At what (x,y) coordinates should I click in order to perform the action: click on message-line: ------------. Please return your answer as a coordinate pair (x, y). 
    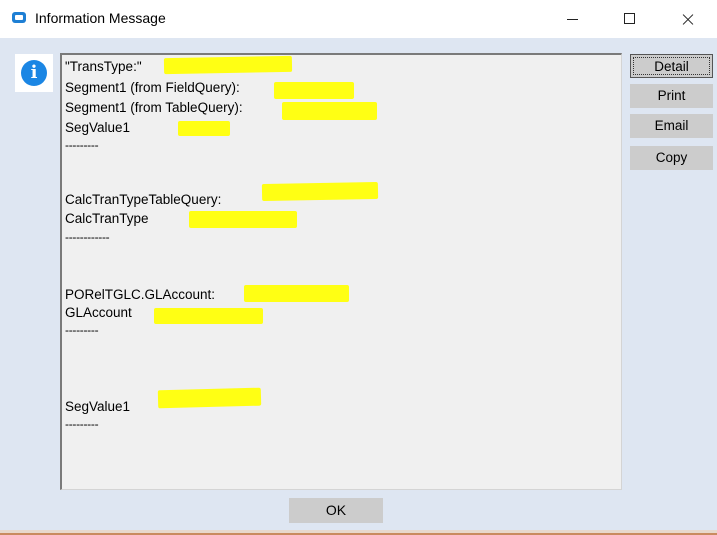
    Looking at the image, I should click on (87, 237).